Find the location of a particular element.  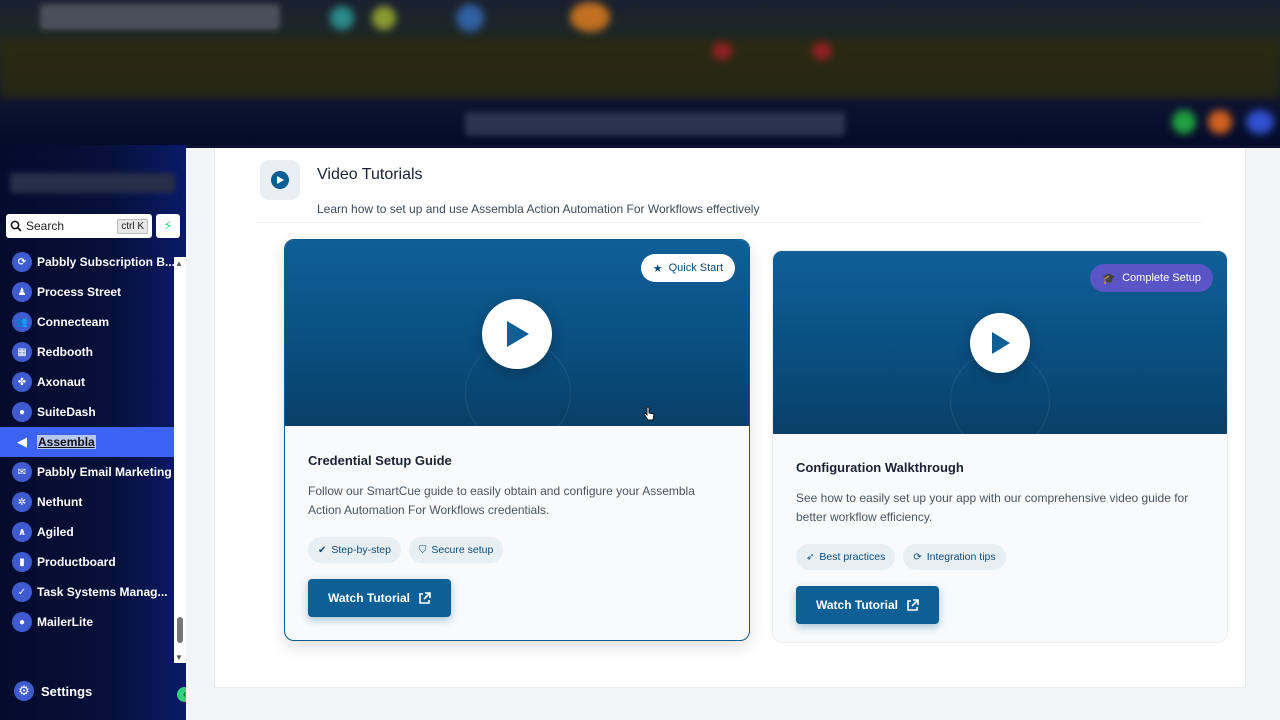

sidebar-item-process-street: ♟ Process Street is located at coordinates (87, 292).